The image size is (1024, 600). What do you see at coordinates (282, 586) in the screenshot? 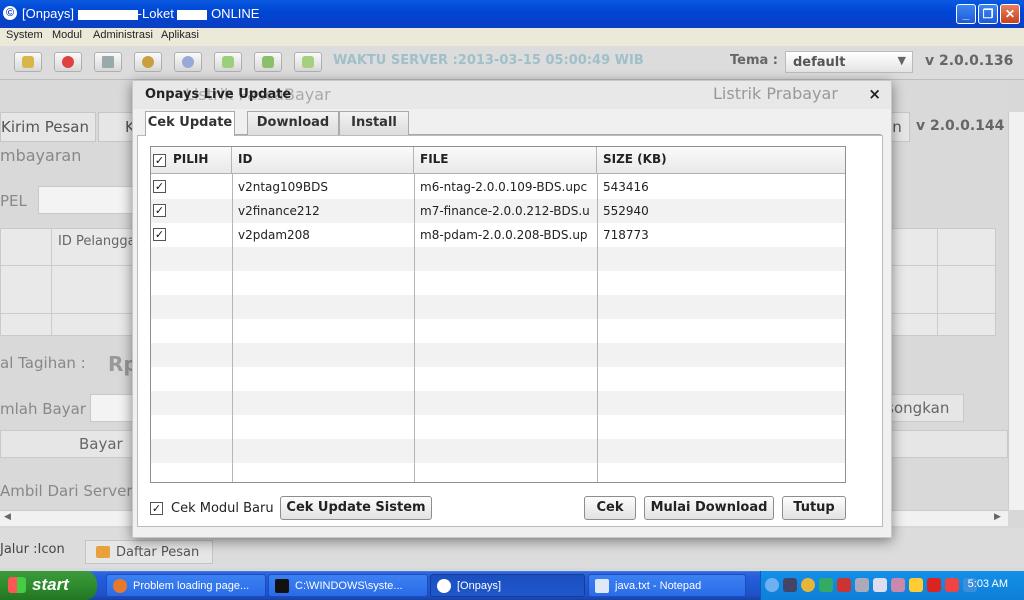
I see `console-icon` at bounding box center [282, 586].